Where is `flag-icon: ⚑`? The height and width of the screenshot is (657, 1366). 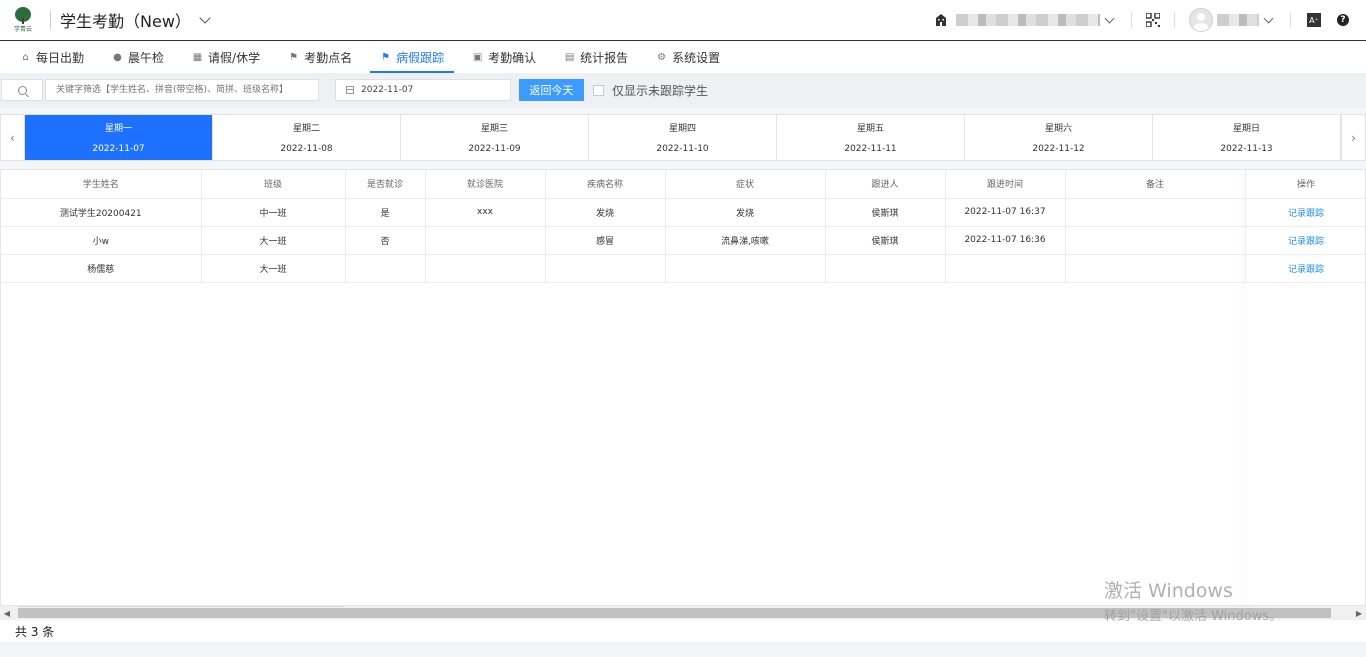
flag-icon: ⚑ is located at coordinates (386, 57).